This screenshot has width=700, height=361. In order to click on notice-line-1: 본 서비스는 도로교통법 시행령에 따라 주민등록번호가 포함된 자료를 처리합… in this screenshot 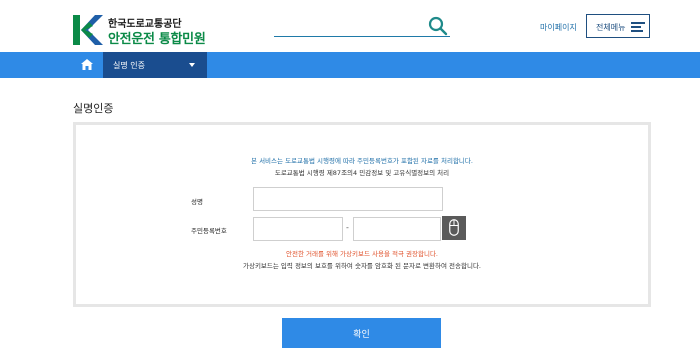, I will do `click(362, 161)`.